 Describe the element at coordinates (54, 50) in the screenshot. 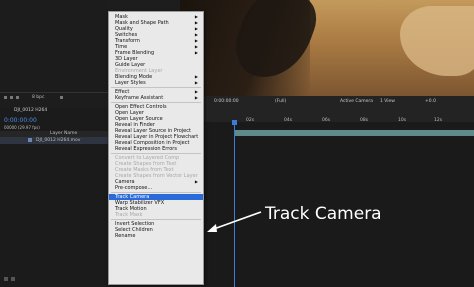

I see `project-panel: 8 bpc` at that location.